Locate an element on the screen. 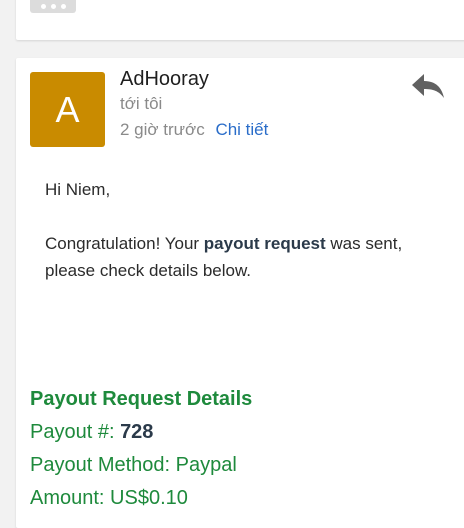 This screenshot has height=528, width=464. payout-request-bold: payout request is located at coordinates (264, 243).